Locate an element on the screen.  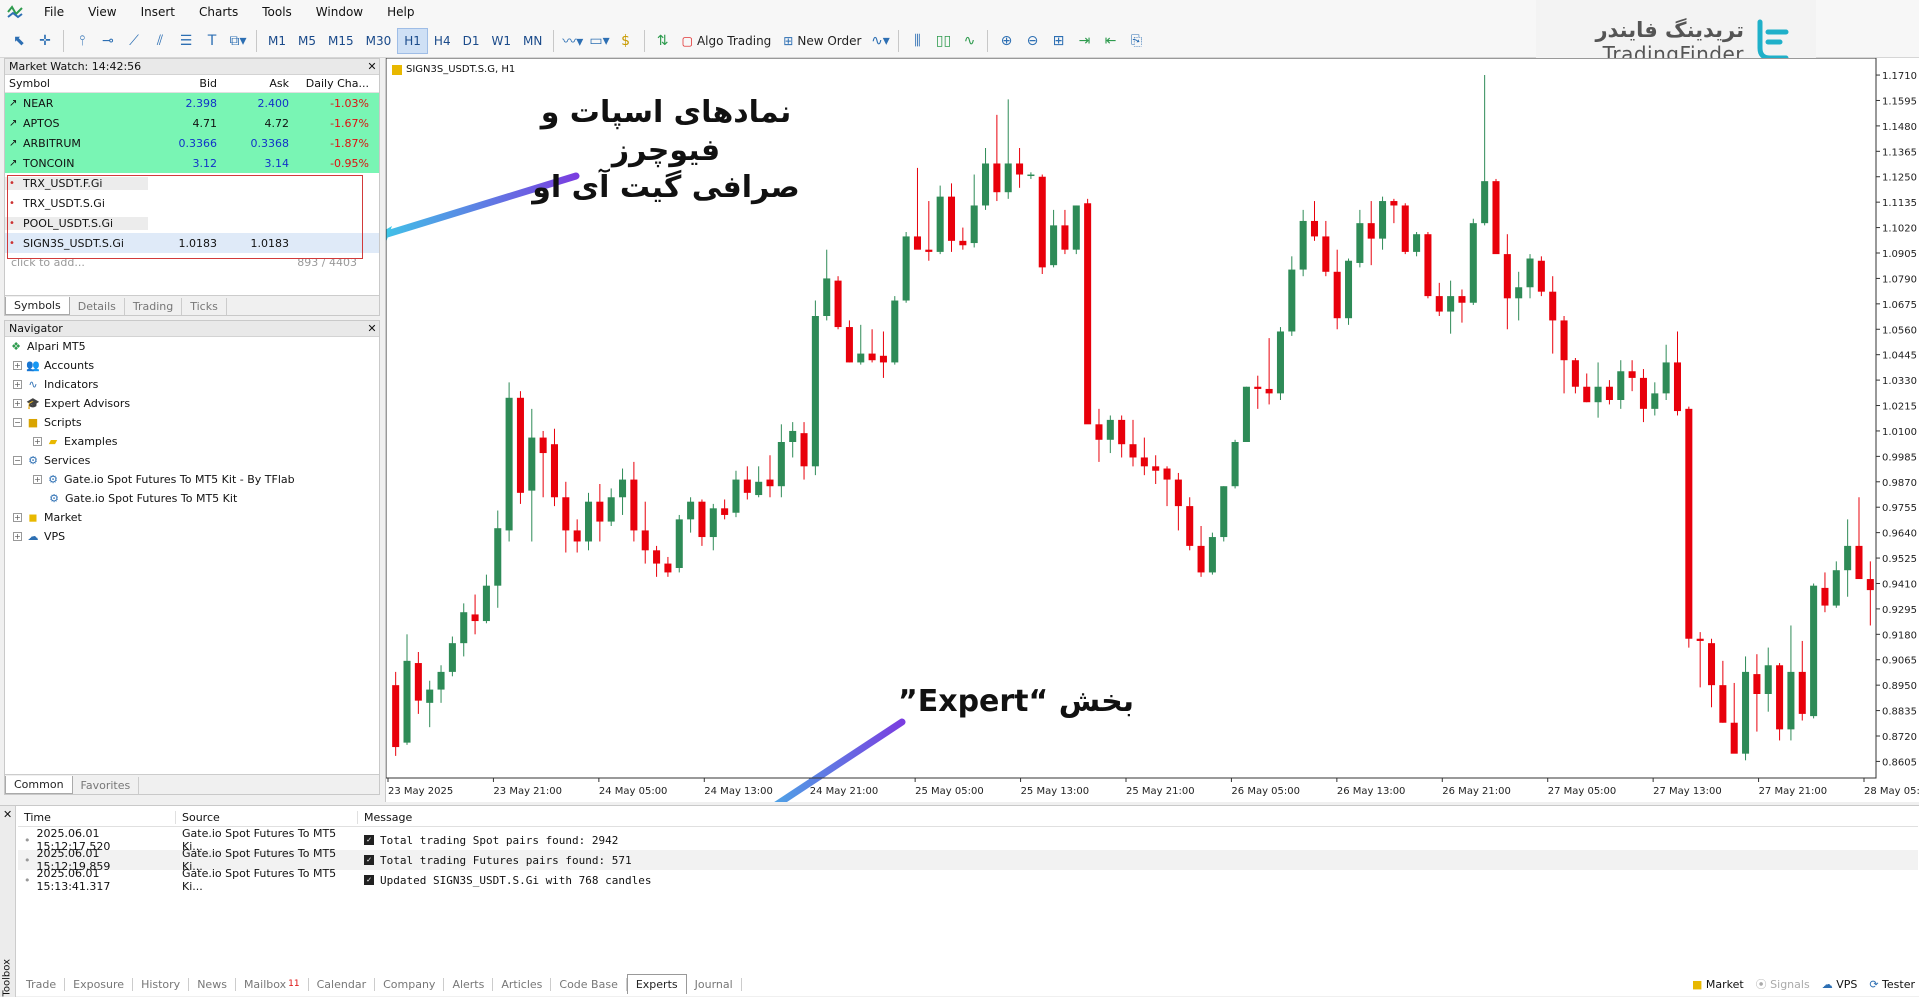
timeframe-h4: H4 is located at coordinates (442, 41).